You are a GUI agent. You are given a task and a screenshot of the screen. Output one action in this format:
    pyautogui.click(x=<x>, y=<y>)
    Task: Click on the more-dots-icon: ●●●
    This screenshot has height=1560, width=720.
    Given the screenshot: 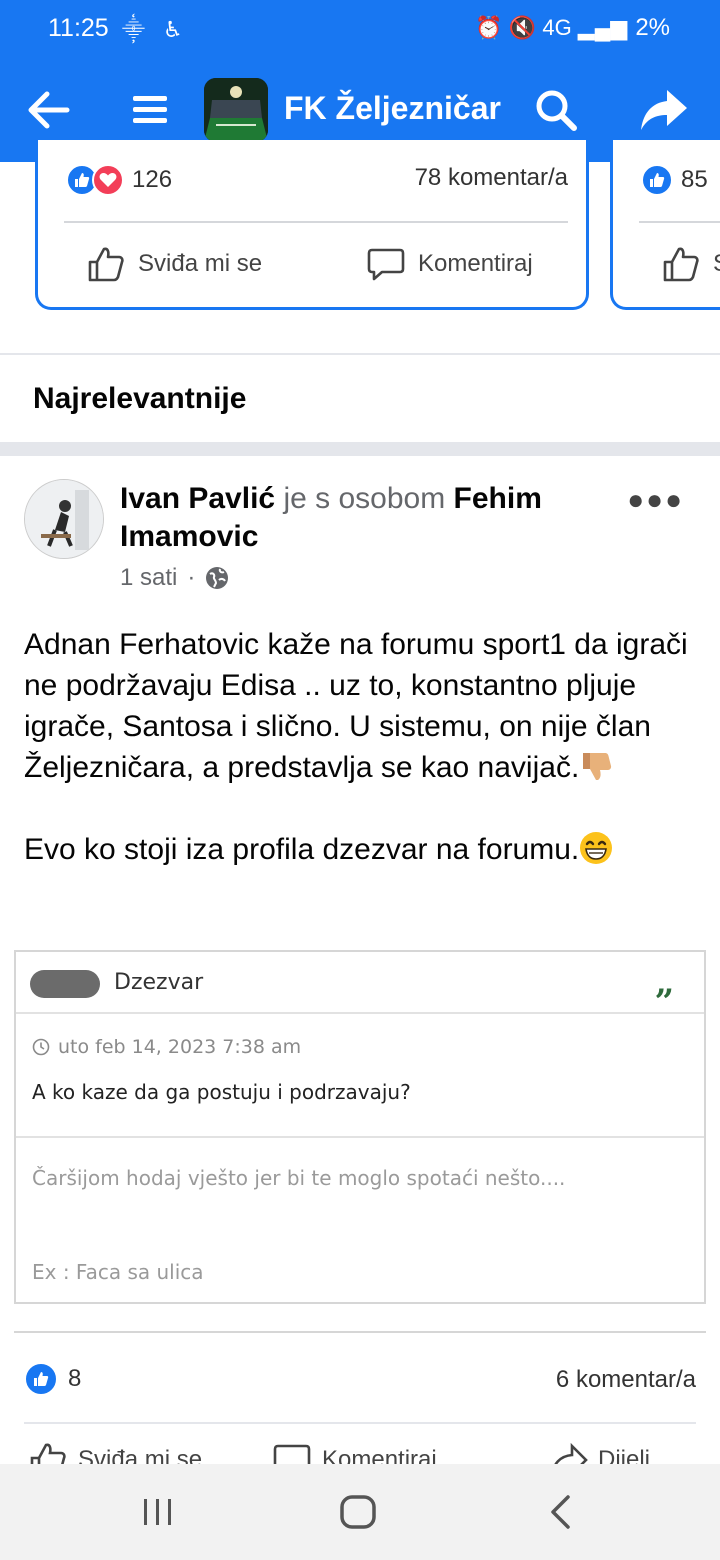 What is the action you would take?
    pyautogui.click(x=655, y=499)
    